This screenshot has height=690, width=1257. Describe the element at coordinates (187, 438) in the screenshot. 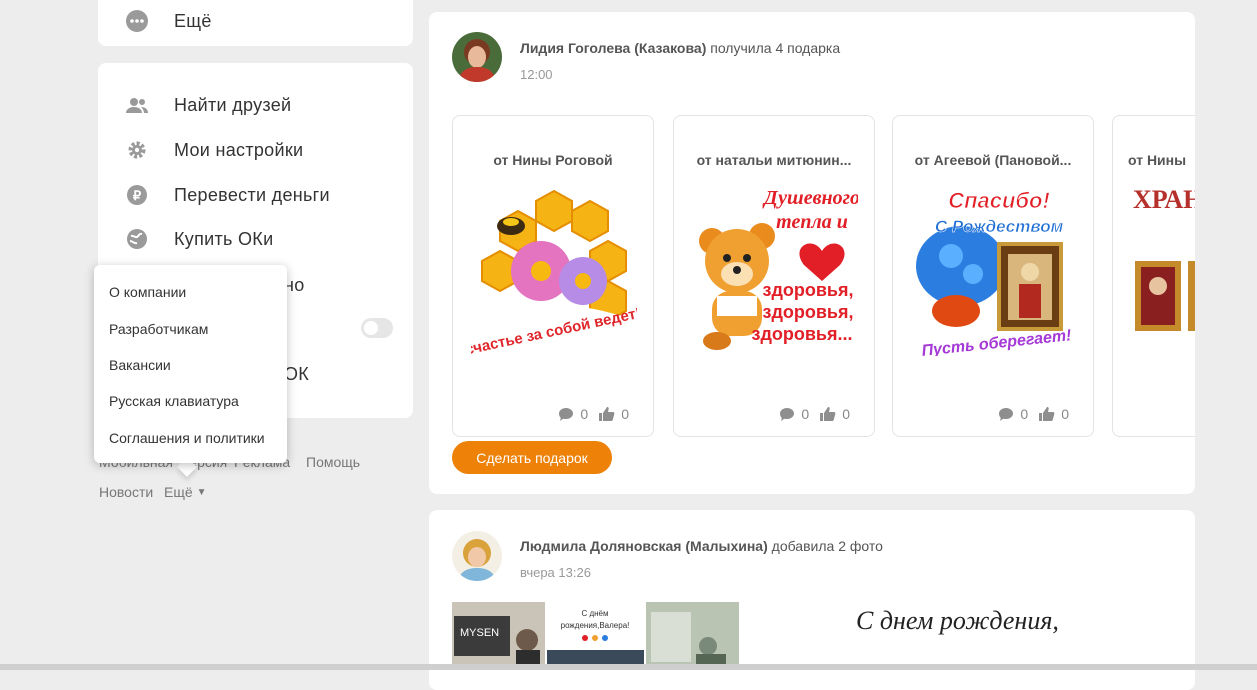

I see `dropdown-item-agreements: Соглашения и политики` at that location.